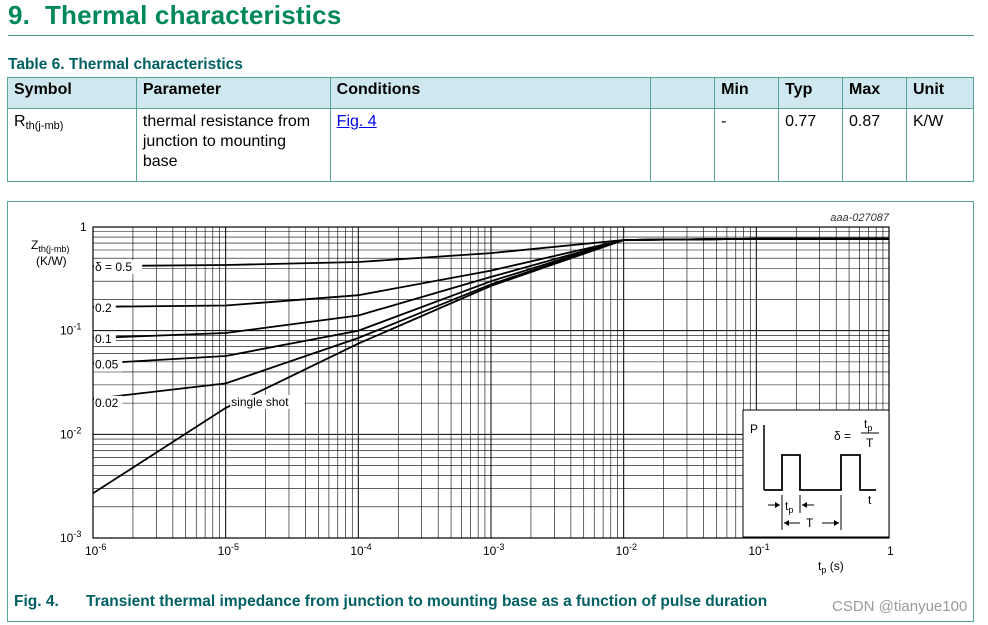  Describe the element at coordinates (758, 550) in the screenshot. I see `x-tick-label: 10-1` at that location.